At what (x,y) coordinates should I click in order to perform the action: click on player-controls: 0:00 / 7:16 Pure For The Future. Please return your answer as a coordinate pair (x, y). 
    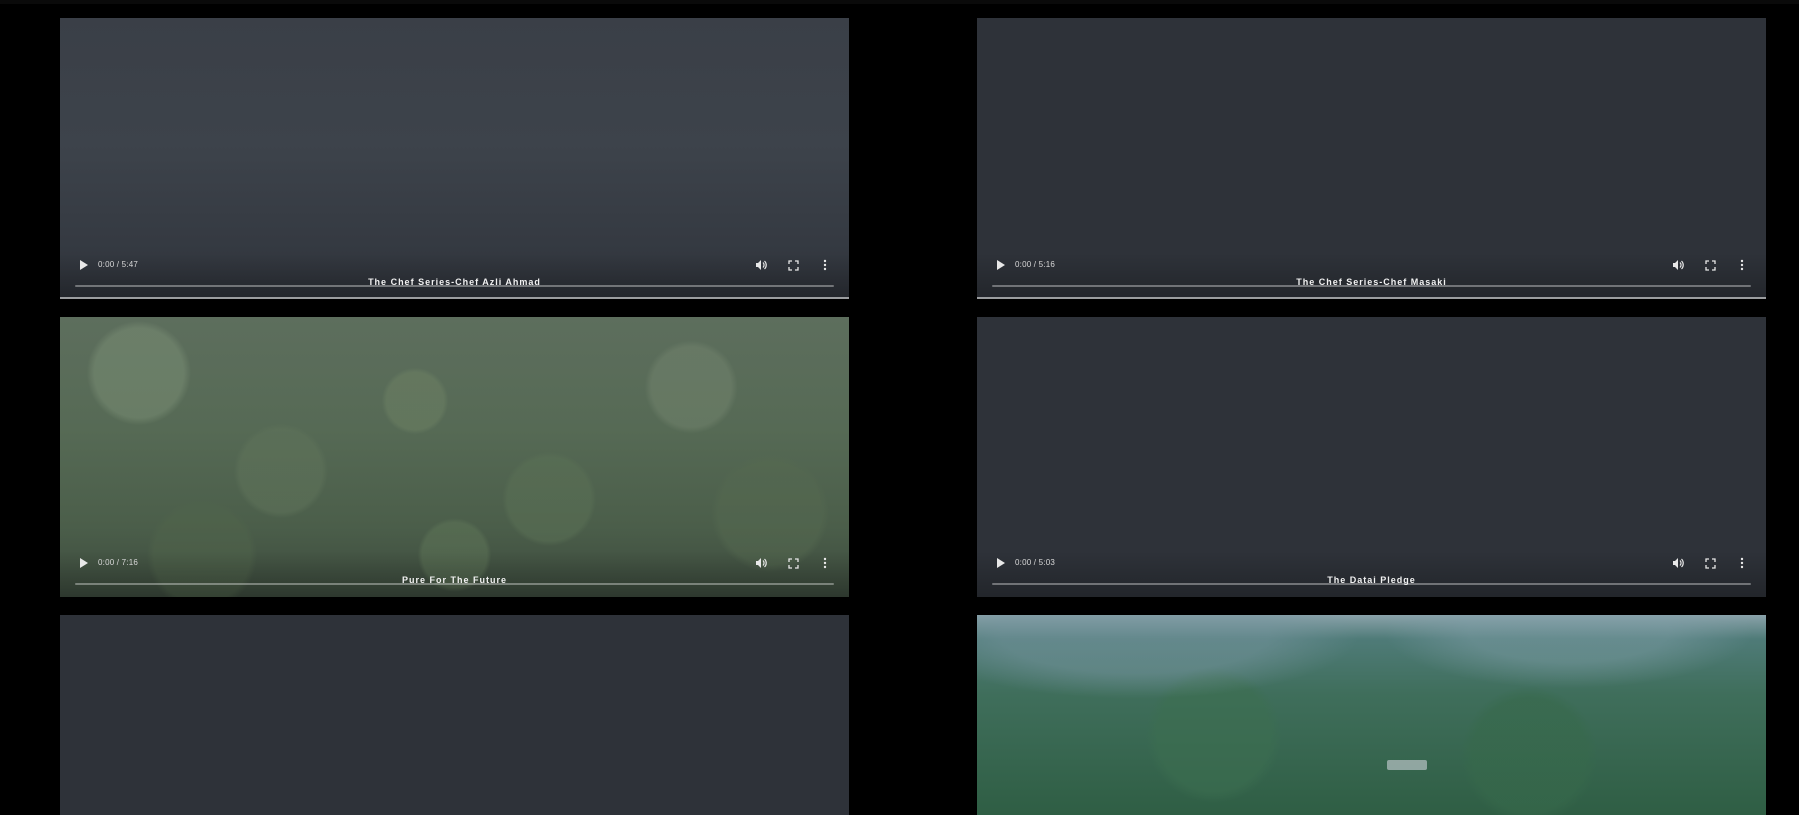
    Looking at the image, I should click on (454, 574).